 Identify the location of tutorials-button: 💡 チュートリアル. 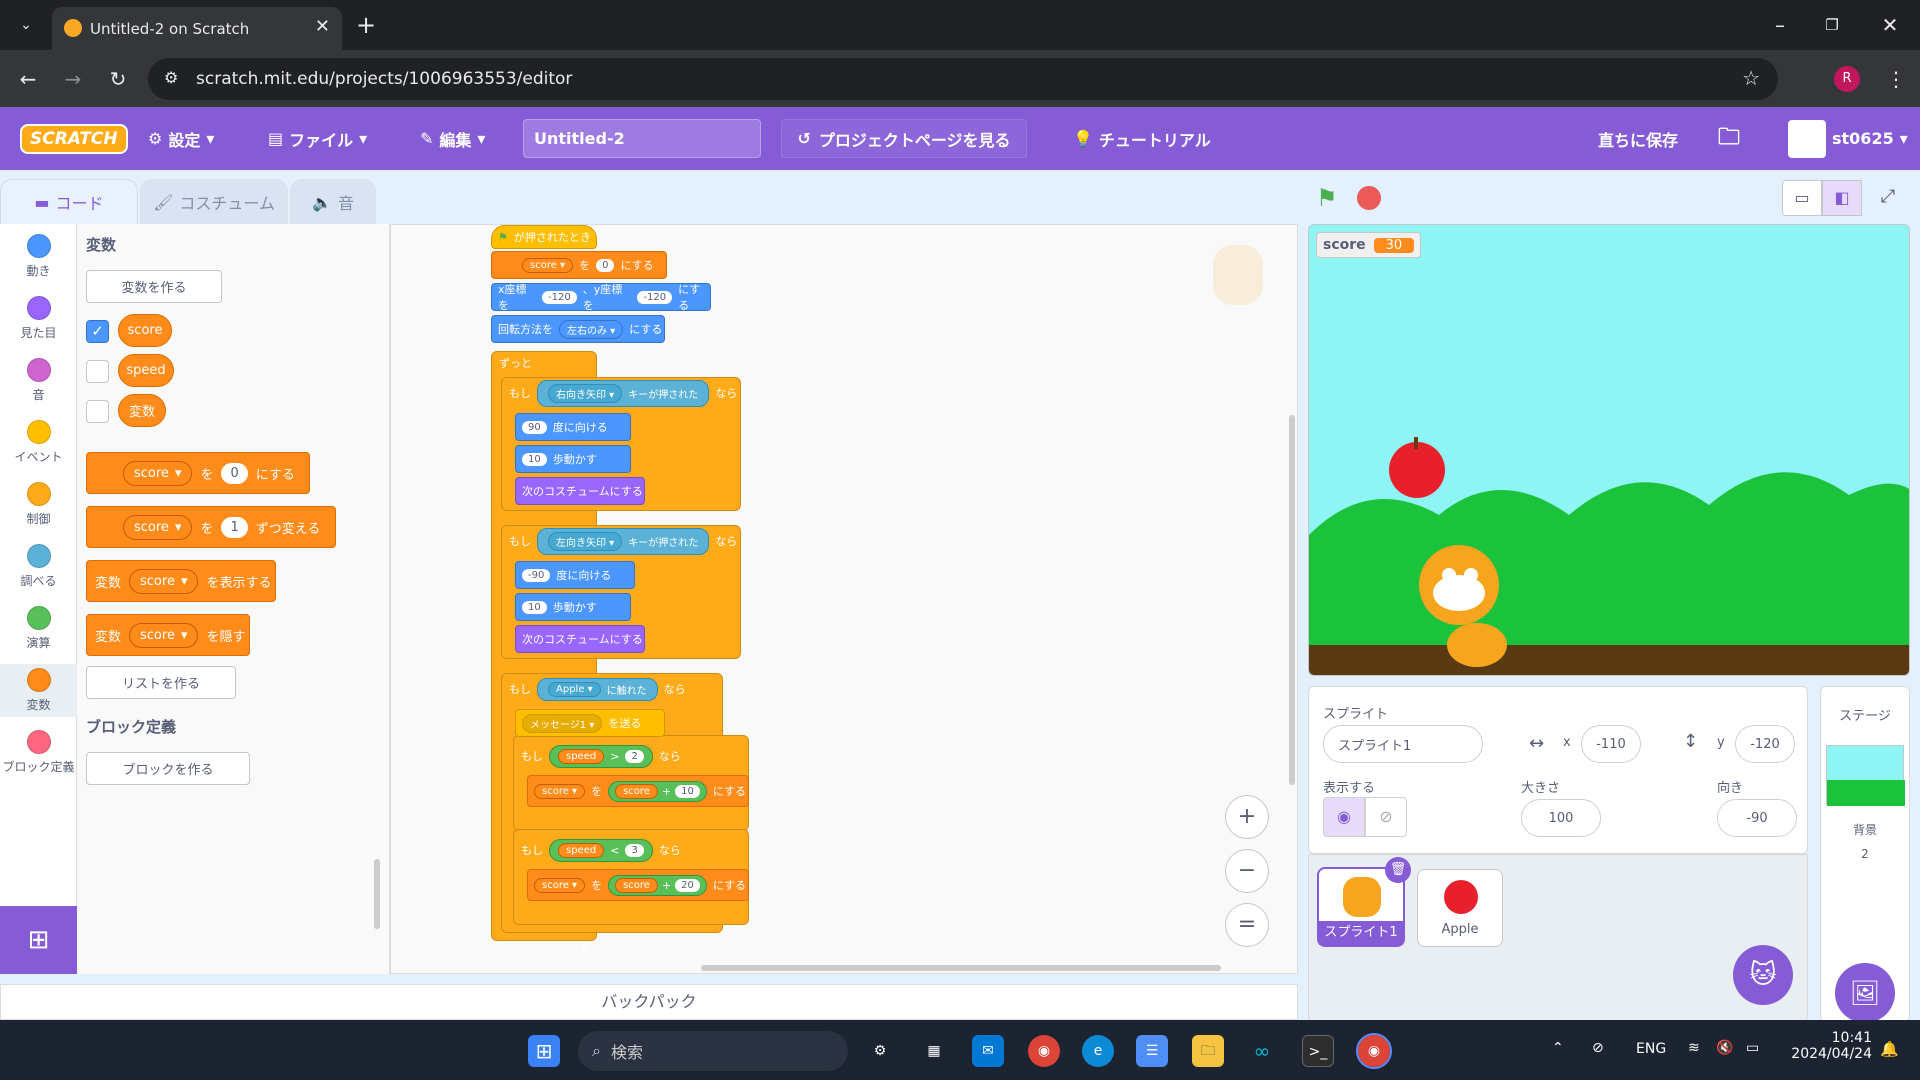
(1142, 138).